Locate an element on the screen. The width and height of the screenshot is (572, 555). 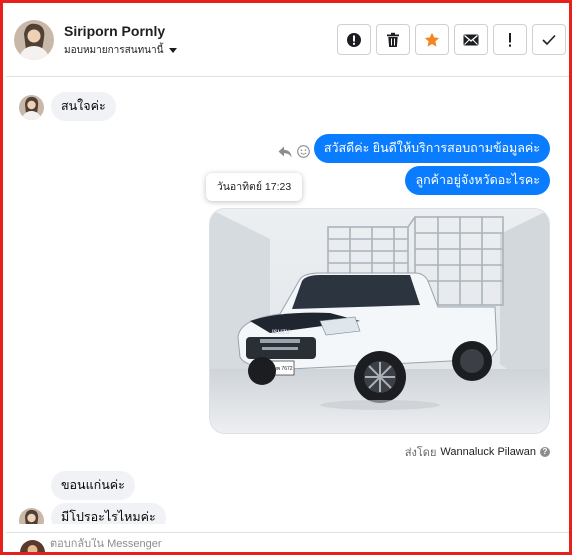
sent-by-agent: Wannaluck Pilawan is located at coordinates (488, 452).